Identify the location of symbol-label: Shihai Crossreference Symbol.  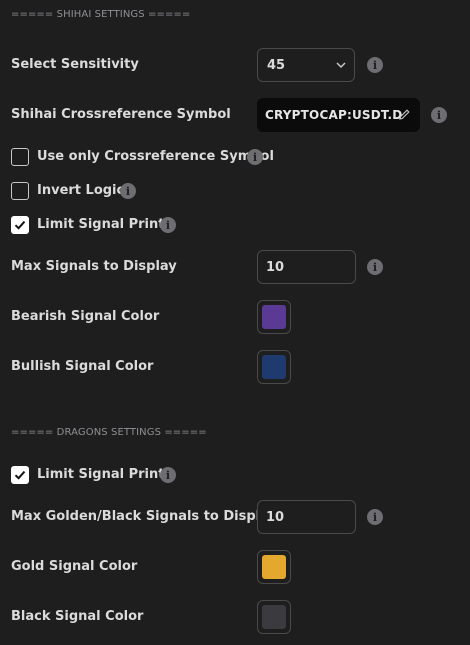
(121, 114).